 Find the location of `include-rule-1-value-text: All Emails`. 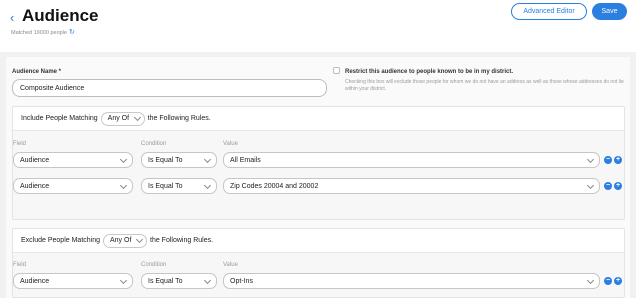

include-rule-1-value-text: All Emails is located at coordinates (245, 160).